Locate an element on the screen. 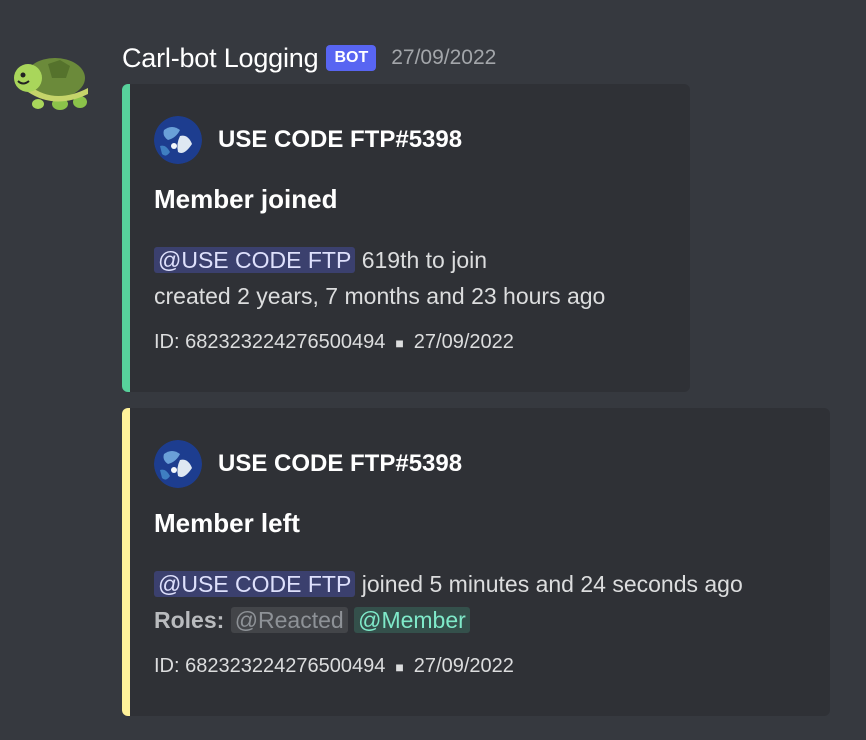 The image size is (866, 740). embed-title: Member joined is located at coordinates (246, 199).